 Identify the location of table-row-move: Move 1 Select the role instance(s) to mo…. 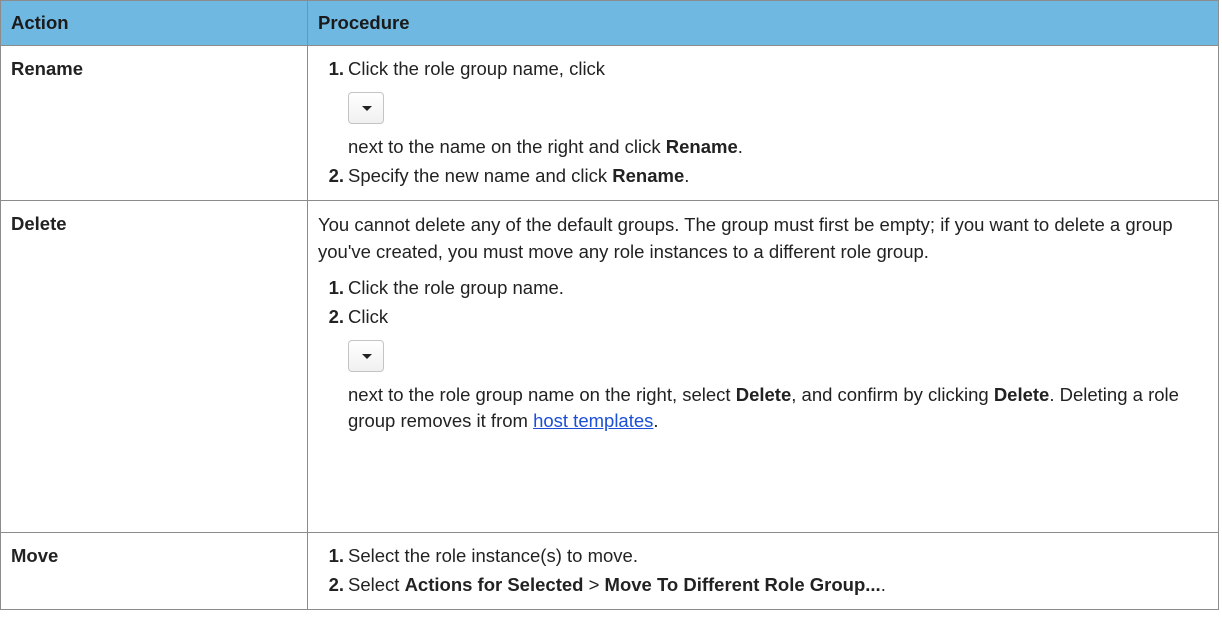
(609, 571).